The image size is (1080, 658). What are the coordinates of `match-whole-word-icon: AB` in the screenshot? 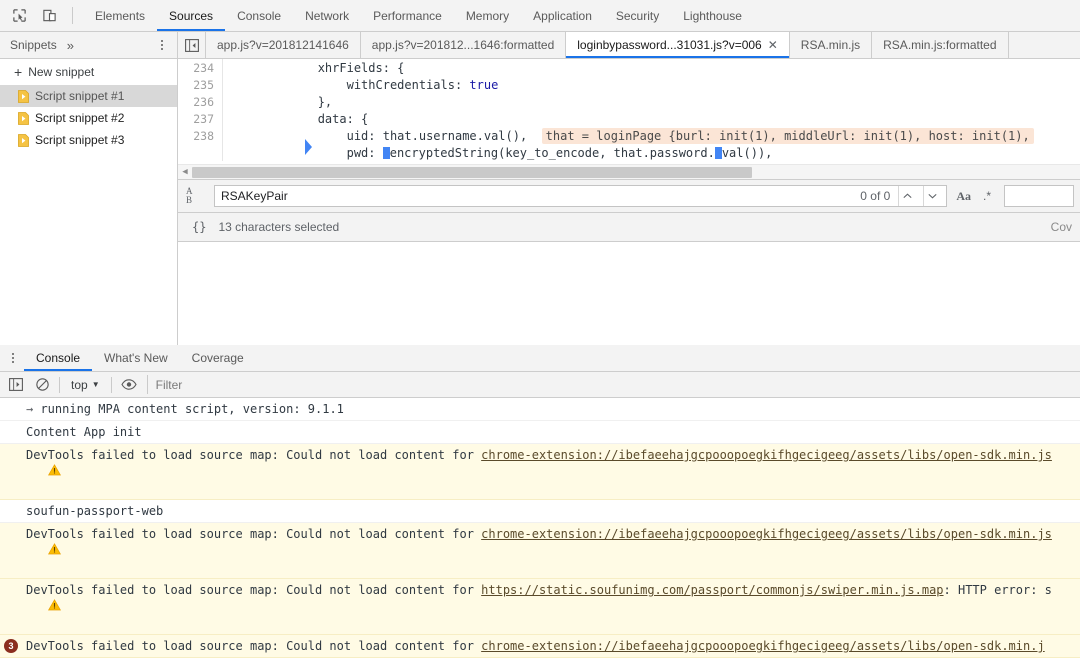 It's located at (197, 196).